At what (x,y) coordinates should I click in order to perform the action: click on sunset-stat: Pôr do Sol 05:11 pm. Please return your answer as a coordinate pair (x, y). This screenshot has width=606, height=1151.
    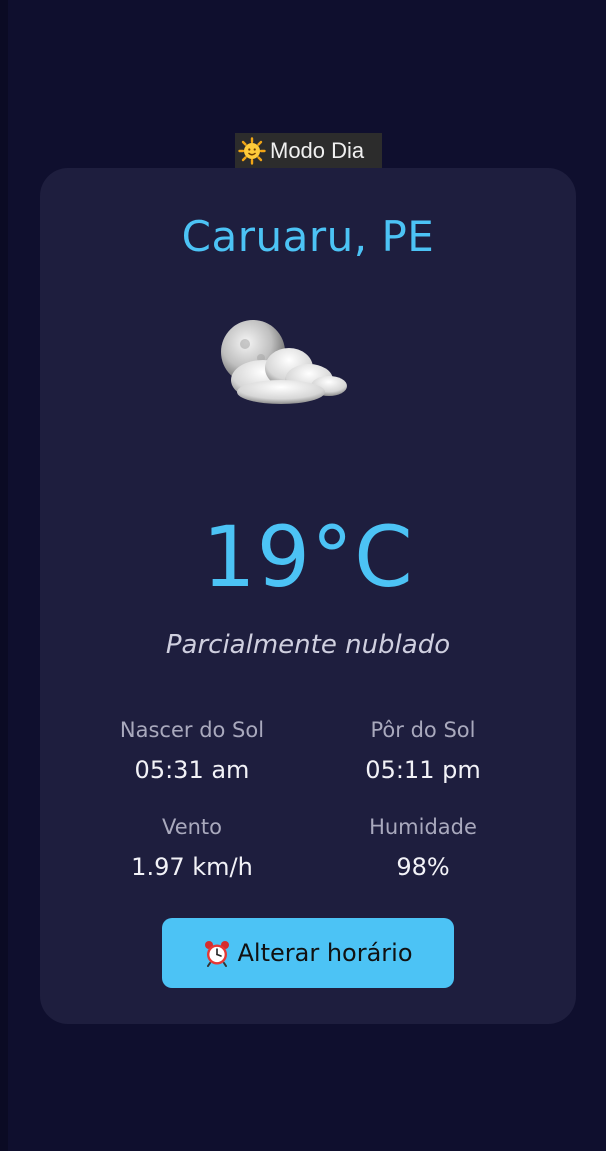
    Looking at the image, I should click on (423, 751).